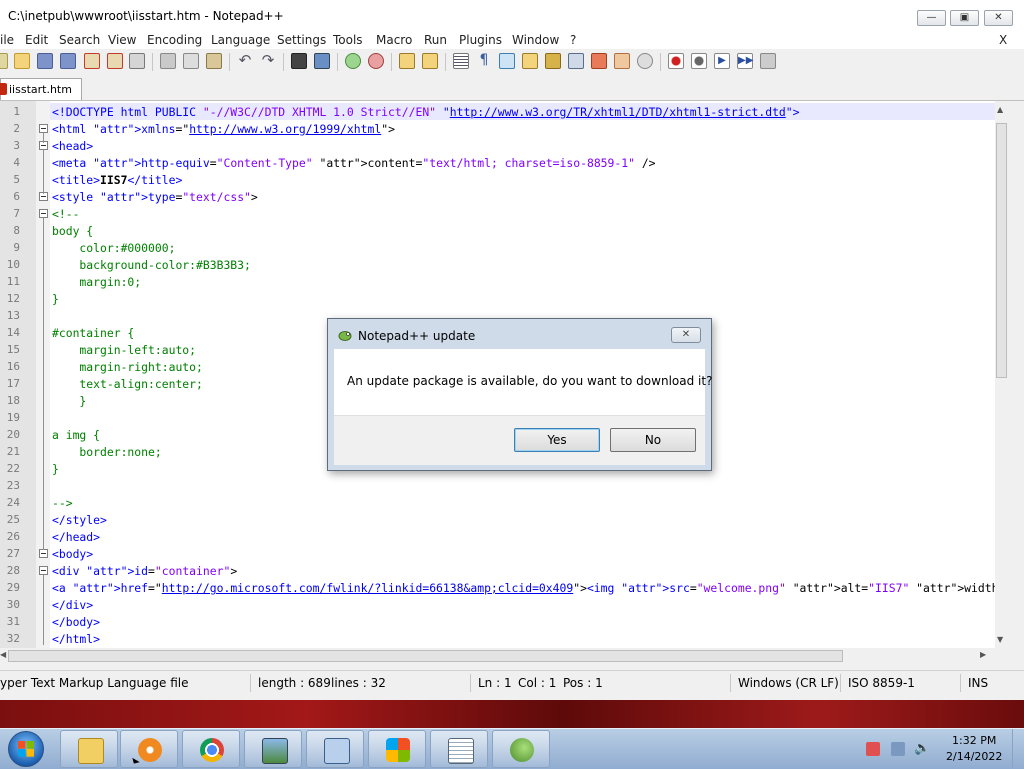 Image resolution: width=1024 pixels, height=769 pixels. I want to click on taskbar-control-panel, so click(335, 749).